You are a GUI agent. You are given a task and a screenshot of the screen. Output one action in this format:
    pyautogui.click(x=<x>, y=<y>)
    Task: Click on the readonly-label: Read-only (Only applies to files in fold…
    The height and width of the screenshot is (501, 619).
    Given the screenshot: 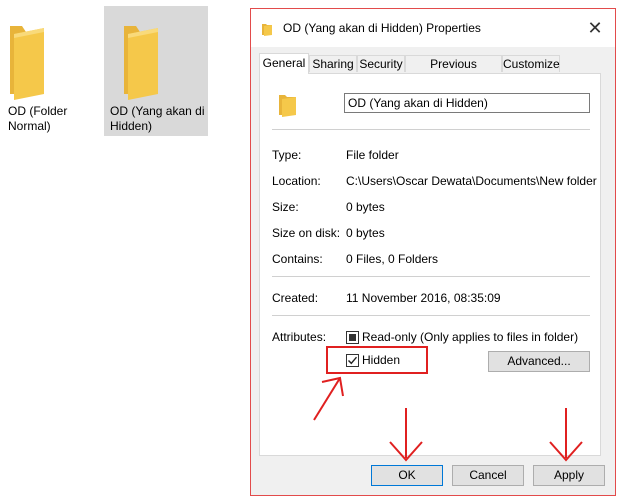 What is the action you would take?
    pyautogui.click(x=470, y=337)
    